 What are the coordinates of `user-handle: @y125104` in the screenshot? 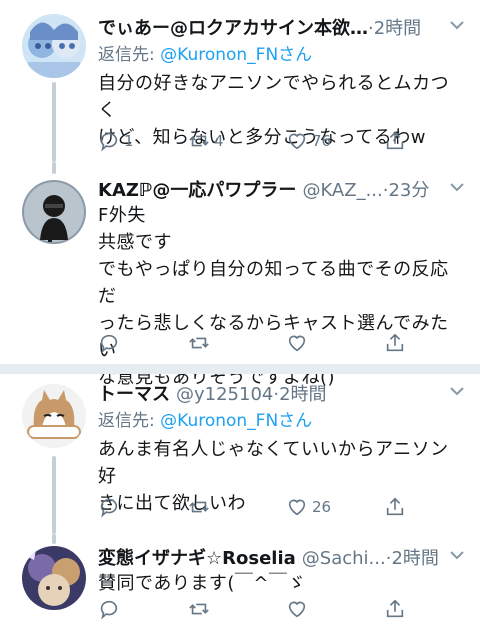 It's located at (224, 394).